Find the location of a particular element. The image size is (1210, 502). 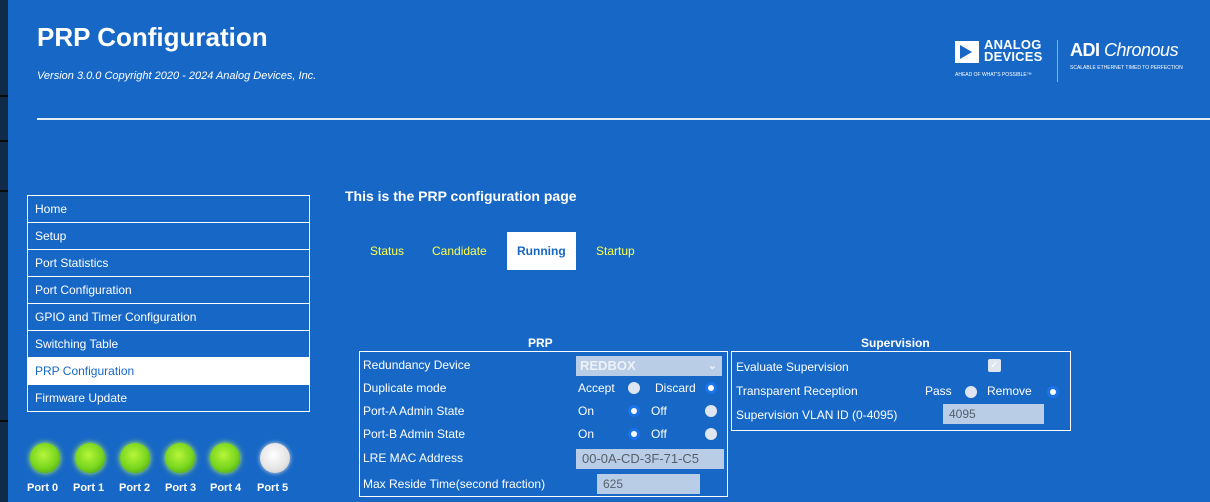

evaluate-supervision-label: Evaluate Supervision is located at coordinates (792, 367).